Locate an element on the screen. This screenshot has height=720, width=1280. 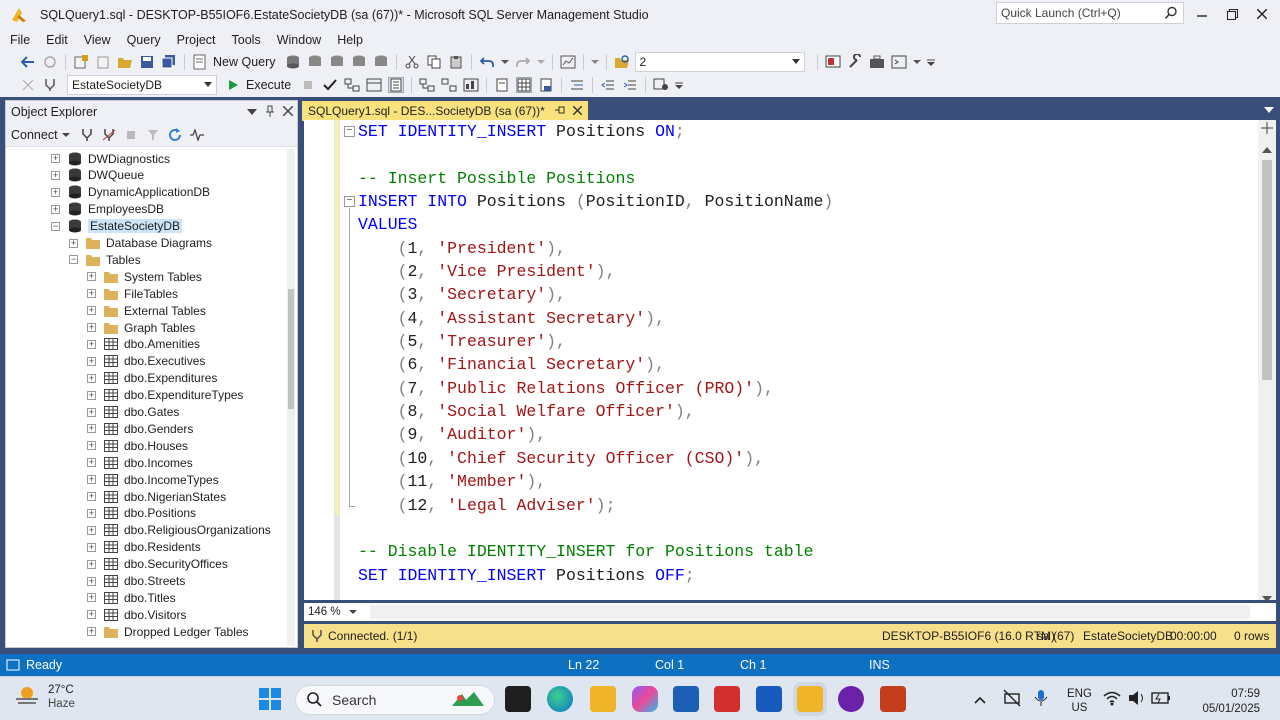
code-line: (10, 'Chief Security Officer (CSO)'), is located at coordinates (798, 458).